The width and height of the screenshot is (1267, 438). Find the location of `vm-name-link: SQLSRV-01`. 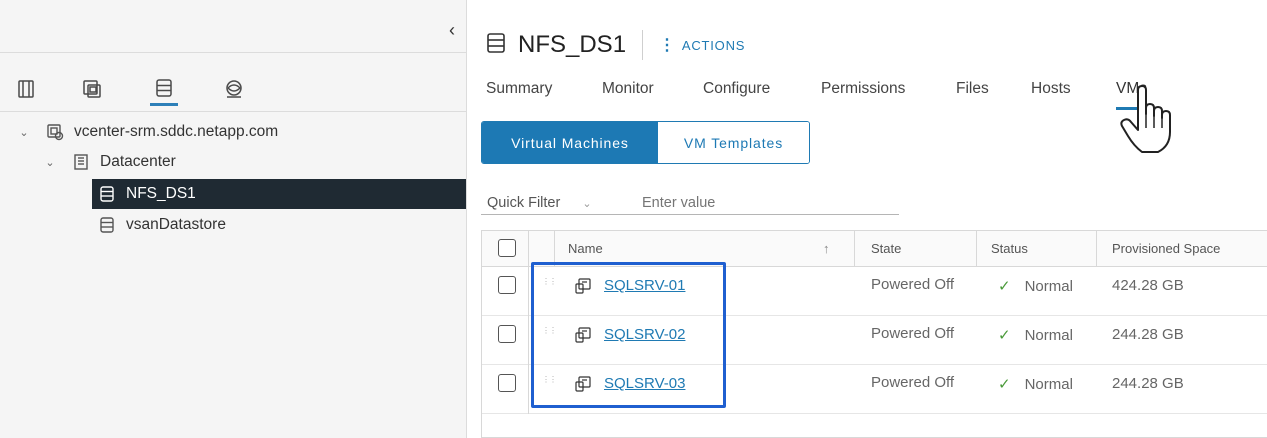

vm-name-link: SQLSRV-01 is located at coordinates (644, 285).